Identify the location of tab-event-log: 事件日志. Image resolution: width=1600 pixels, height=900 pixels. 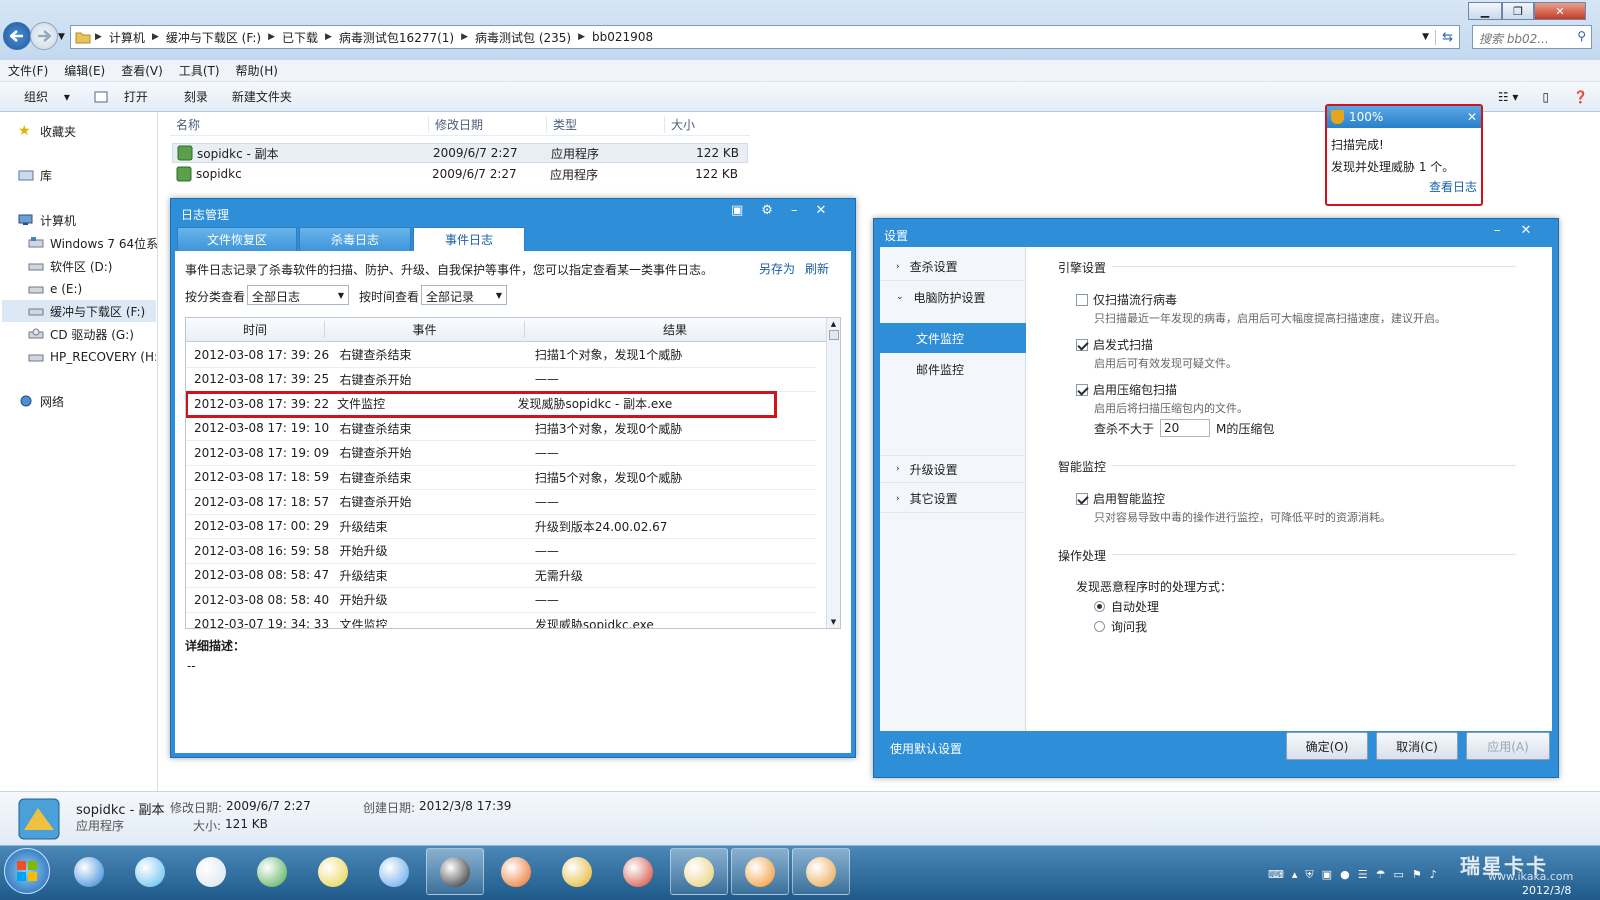
(469, 239).